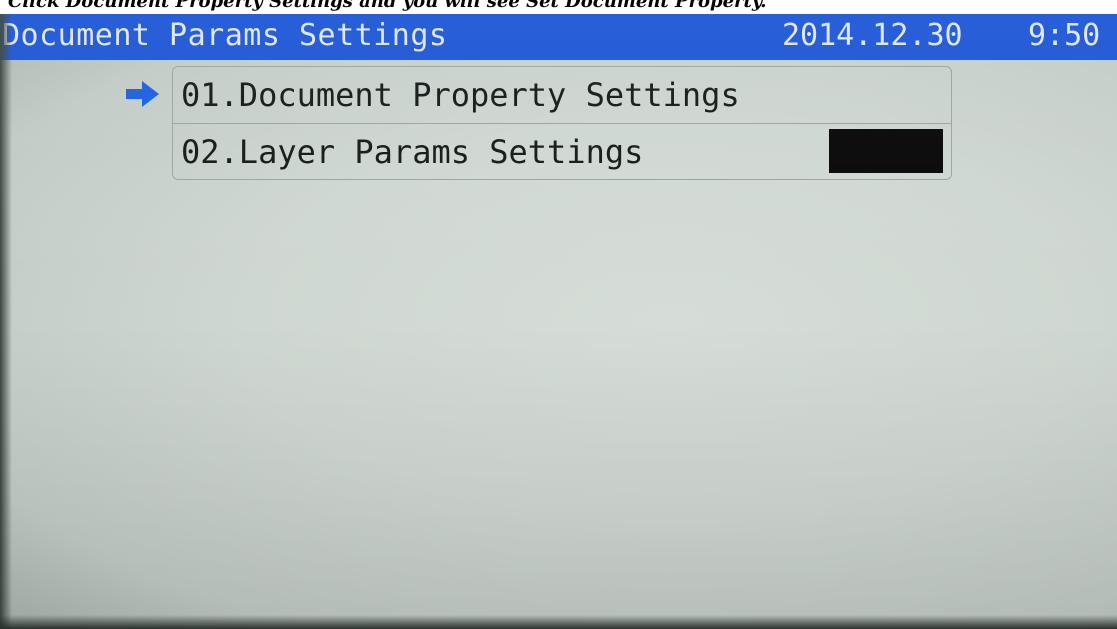 This screenshot has height=629, width=1117. What do you see at coordinates (6, 321) in the screenshot?
I see `screen-bezel-left` at bounding box center [6, 321].